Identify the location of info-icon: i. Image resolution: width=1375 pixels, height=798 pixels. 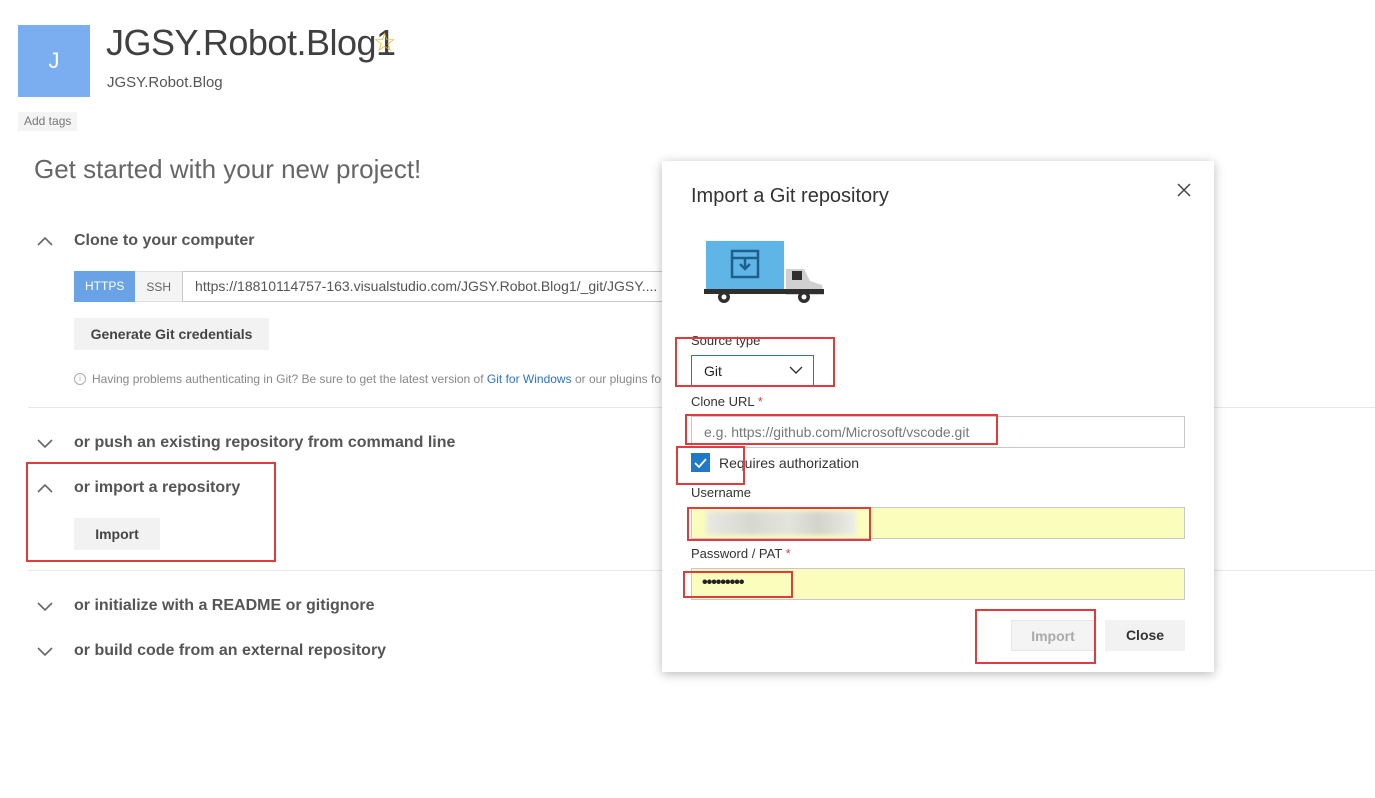
(80, 379).